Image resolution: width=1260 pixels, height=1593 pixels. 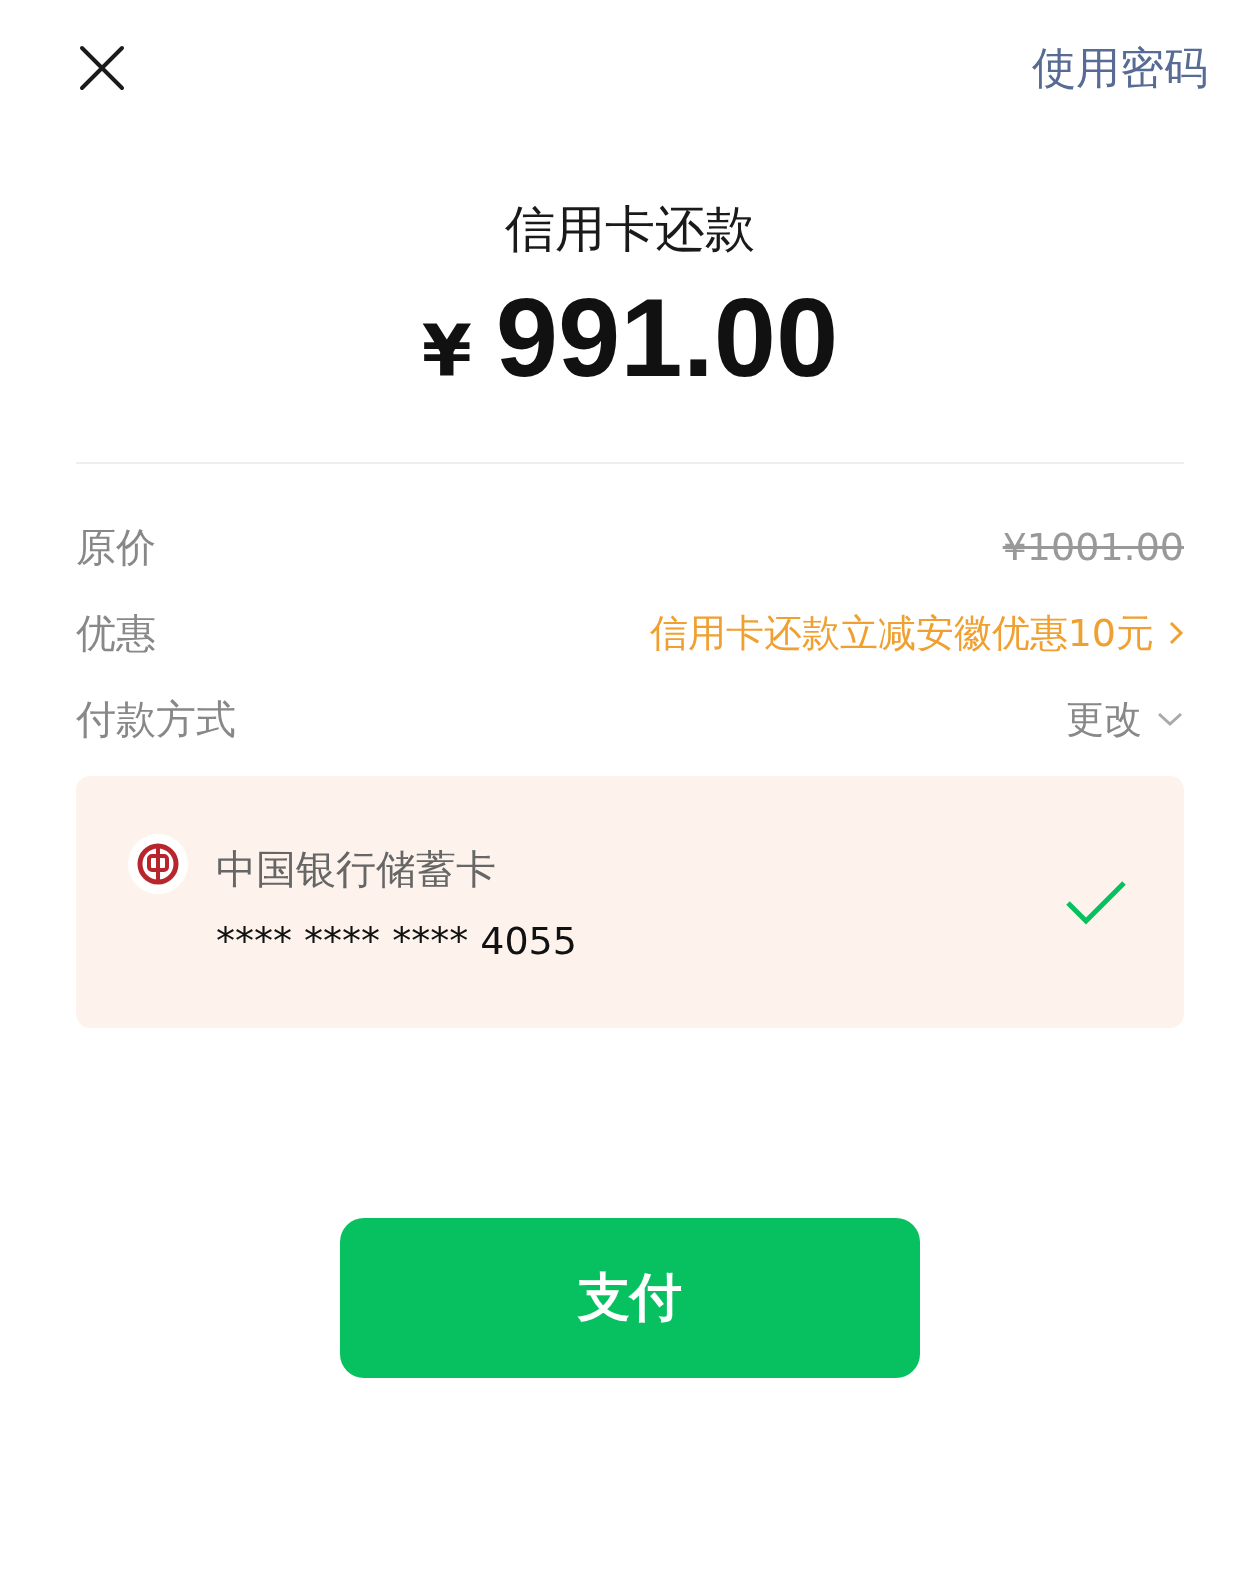 What do you see at coordinates (630, 1298) in the screenshot?
I see `pay-button: 支付` at bounding box center [630, 1298].